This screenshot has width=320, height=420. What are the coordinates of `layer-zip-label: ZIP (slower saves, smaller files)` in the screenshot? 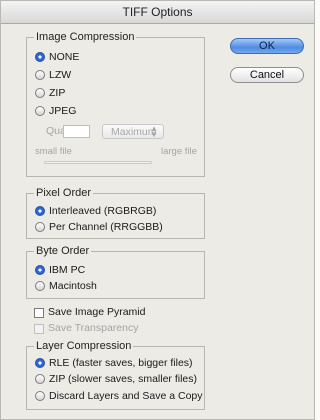 It's located at (123, 379).